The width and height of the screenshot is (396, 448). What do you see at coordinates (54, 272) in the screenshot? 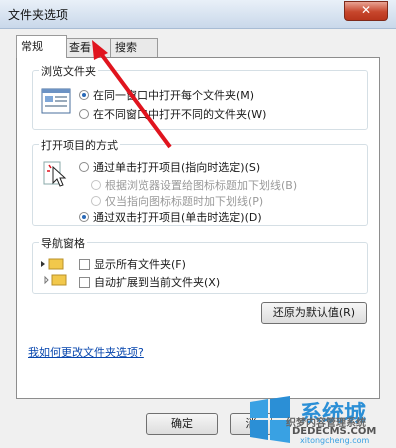
I see `folder-tree-icon` at bounding box center [54, 272].